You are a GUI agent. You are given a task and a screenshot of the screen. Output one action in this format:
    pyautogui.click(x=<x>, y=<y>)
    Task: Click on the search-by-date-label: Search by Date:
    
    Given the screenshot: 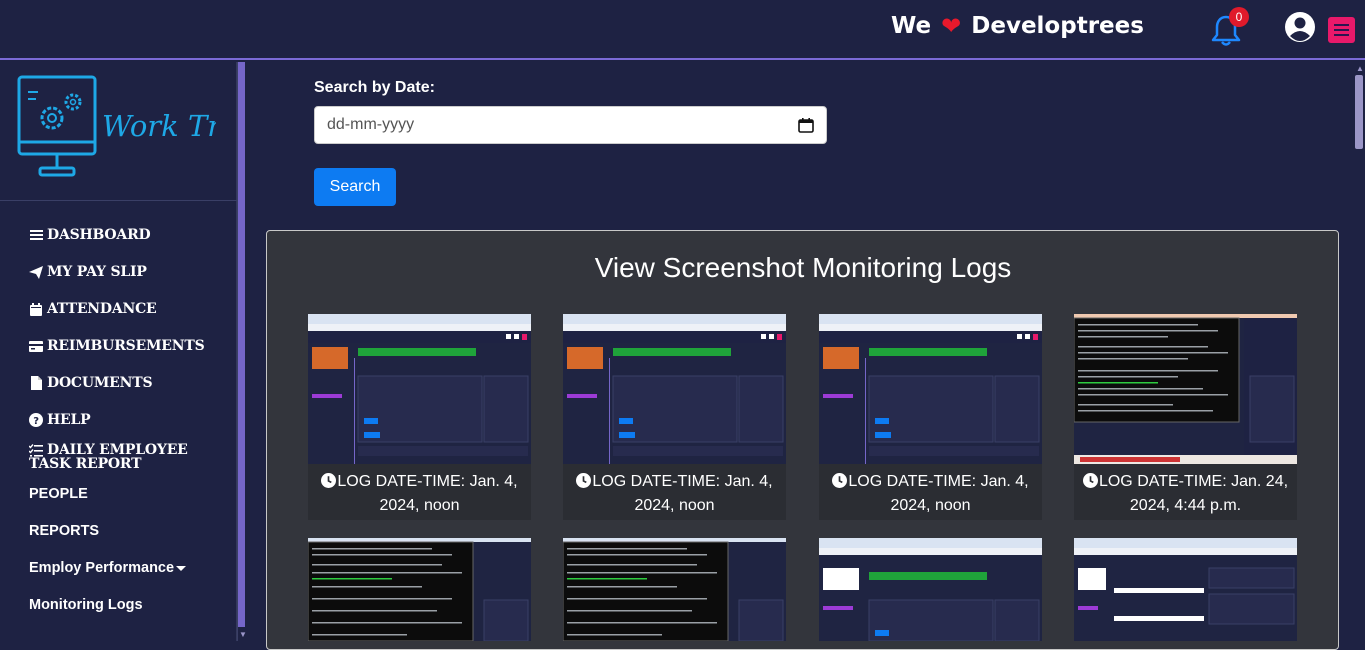 What is the action you would take?
    pyautogui.click(x=374, y=87)
    